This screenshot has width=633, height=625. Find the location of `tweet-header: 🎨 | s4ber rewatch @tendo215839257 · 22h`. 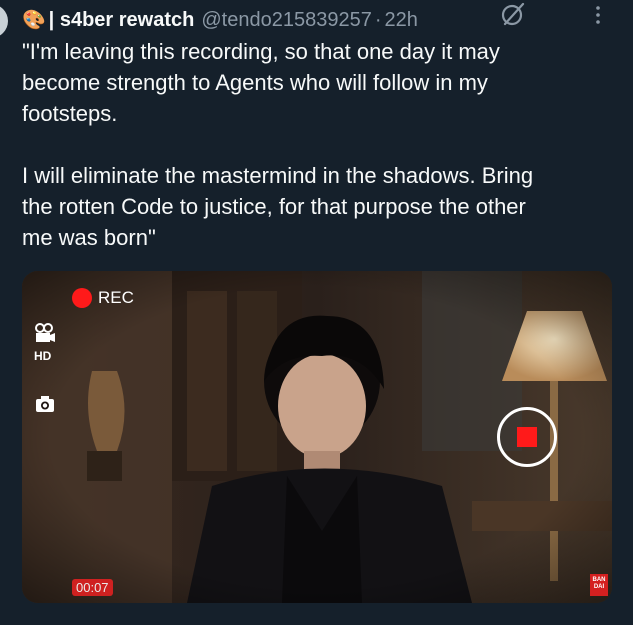

tweet-header: 🎨 | s4ber rewatch @tendo215839257 · 22h is located at coordinates (322, 20).